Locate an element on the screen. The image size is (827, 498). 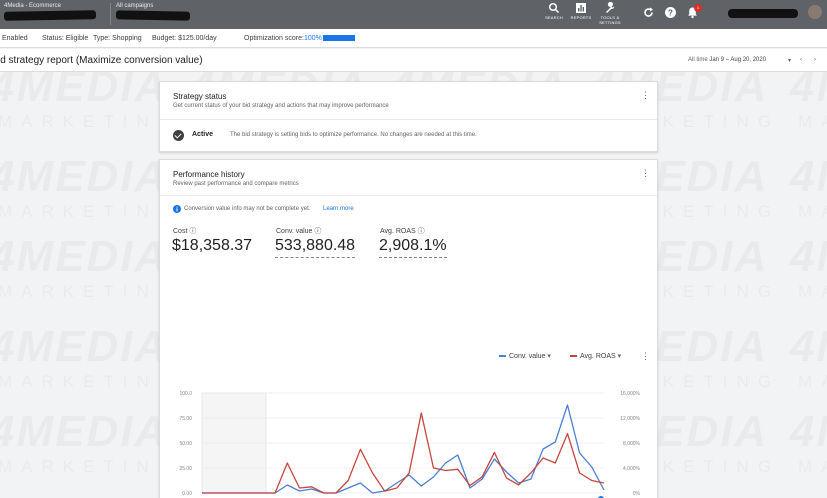
tools-settings-label: TOOLS & SETTINGS is located at coordinates (610, 20).